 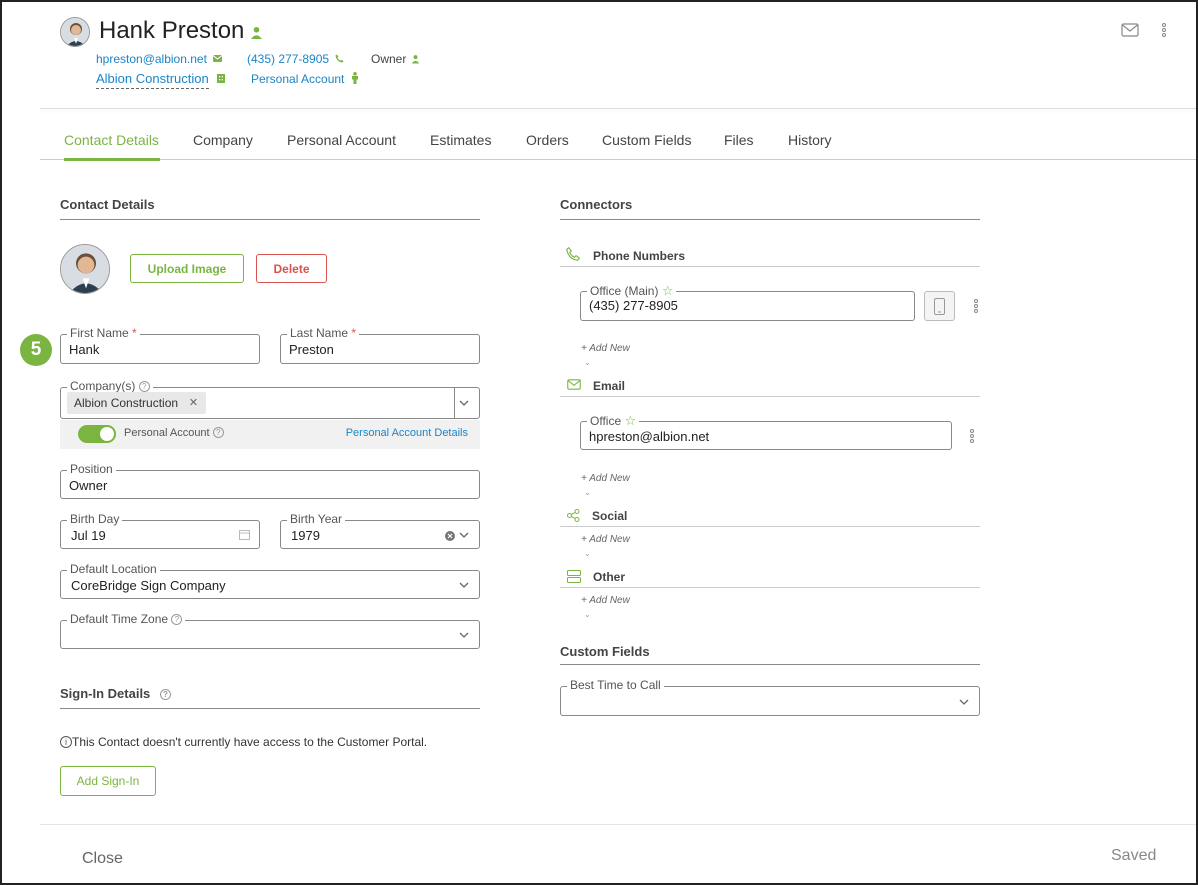 I want to click on header-company-link: Albion Construction, so click(x=152, y=80).